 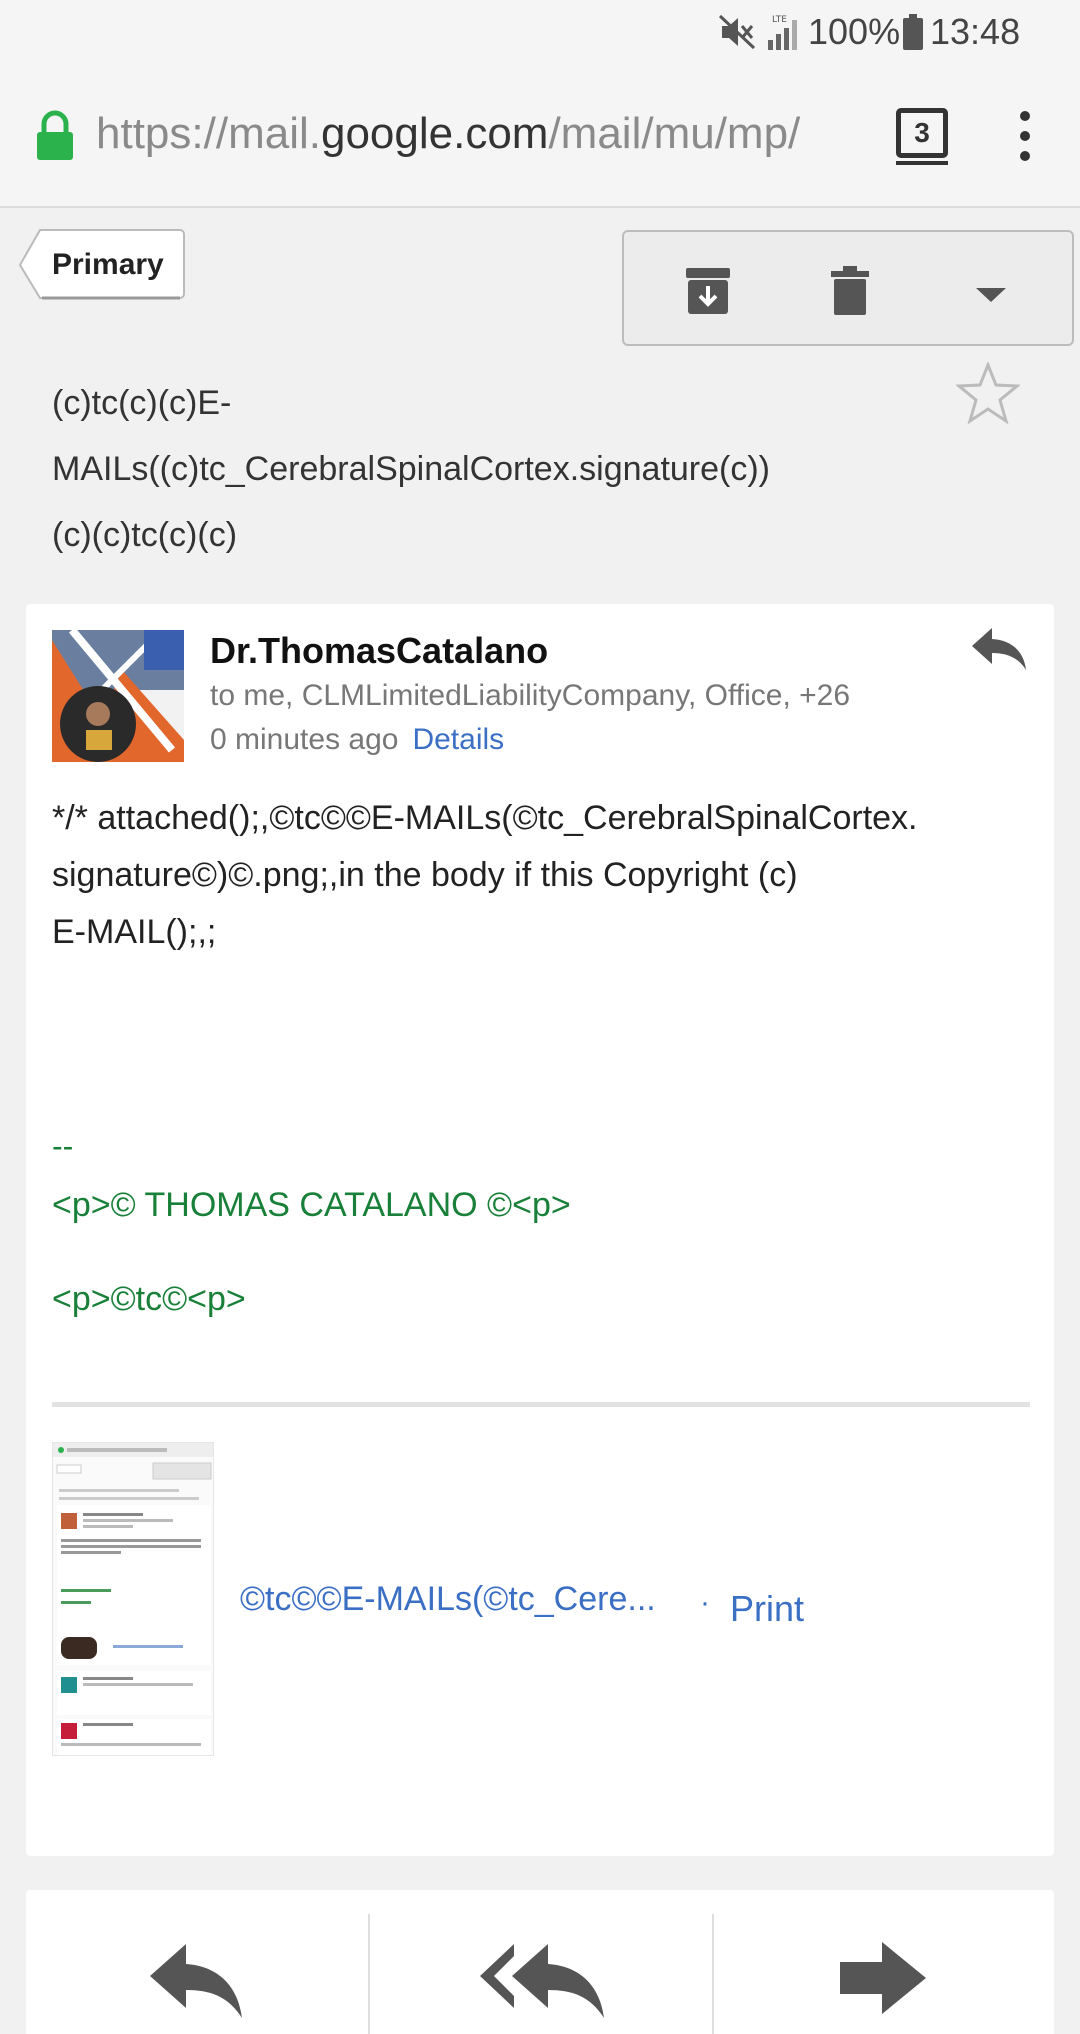 I want to click on overflow-menu-icon, so click(x=1025, y=136).